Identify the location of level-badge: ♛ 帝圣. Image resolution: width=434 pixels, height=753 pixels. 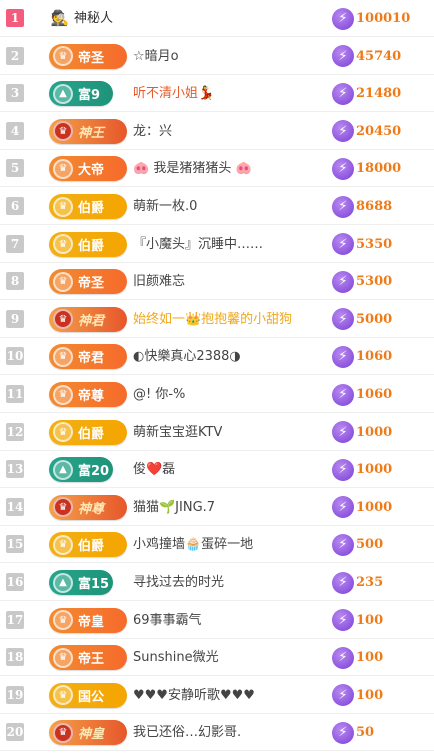
(88, 56).